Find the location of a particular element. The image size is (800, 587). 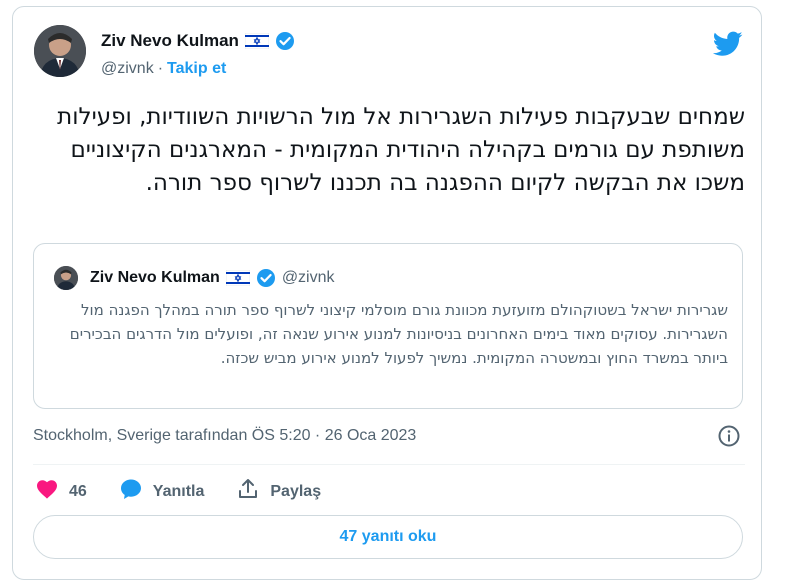

read-replies-button: 47 yanıtı oku is located at coordinates (388, 537).